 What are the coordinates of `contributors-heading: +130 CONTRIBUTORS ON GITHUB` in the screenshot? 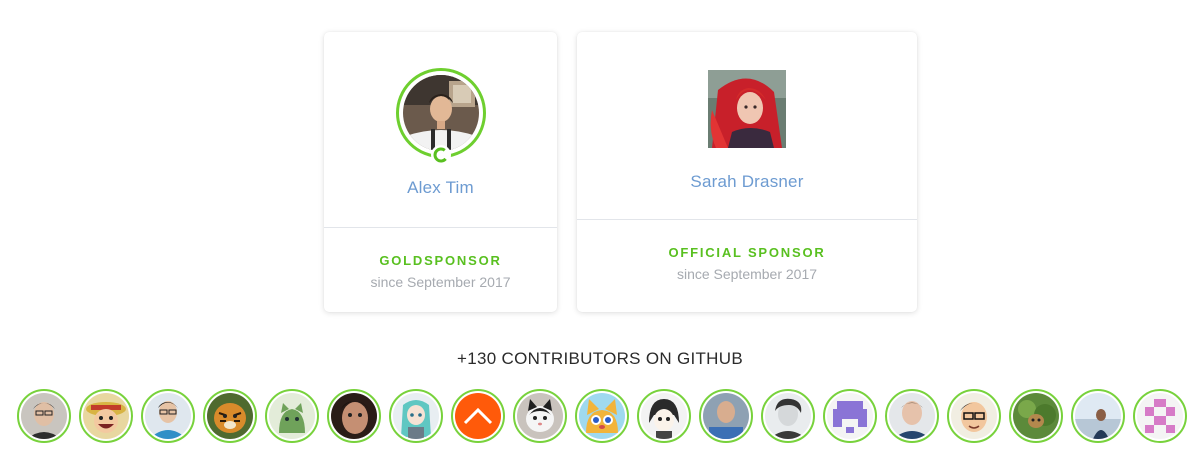 It's located at (600, 358).